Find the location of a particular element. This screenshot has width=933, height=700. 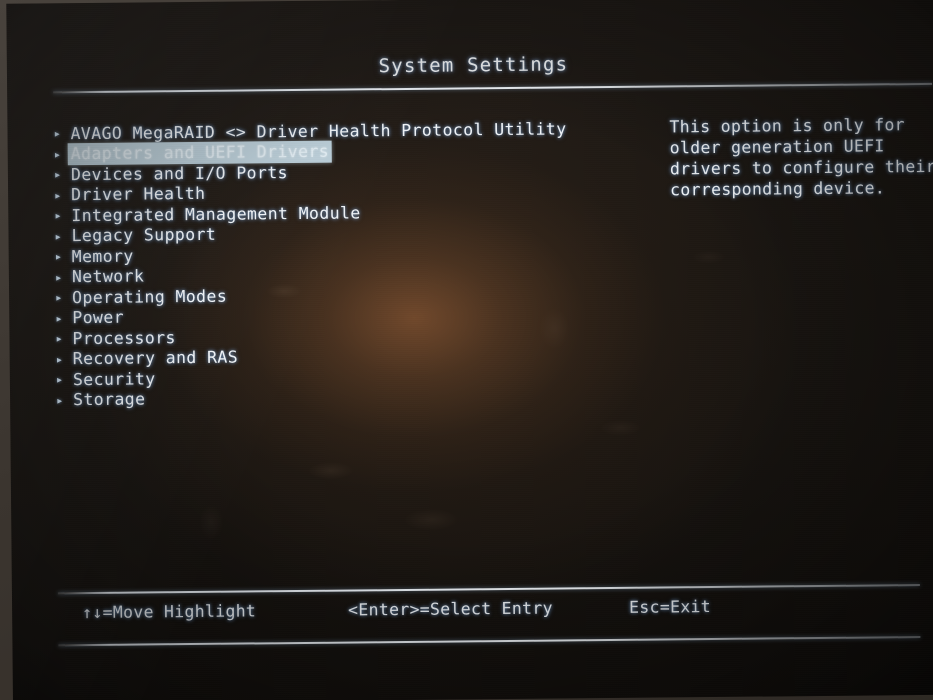

help-text-line: drivers to configure their is located at coordinates (801, 167).